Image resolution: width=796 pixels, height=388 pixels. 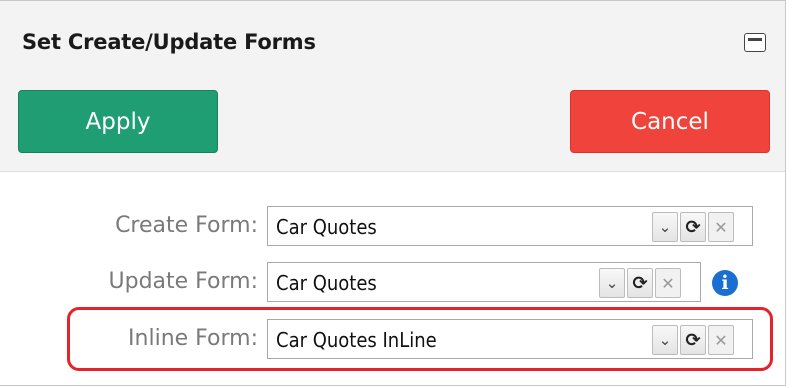 What do you see at coordinates (356, 340) in the screenshot?
I see `inline-form-value: Car Quotes InLine` at bounding box center [356, 340].